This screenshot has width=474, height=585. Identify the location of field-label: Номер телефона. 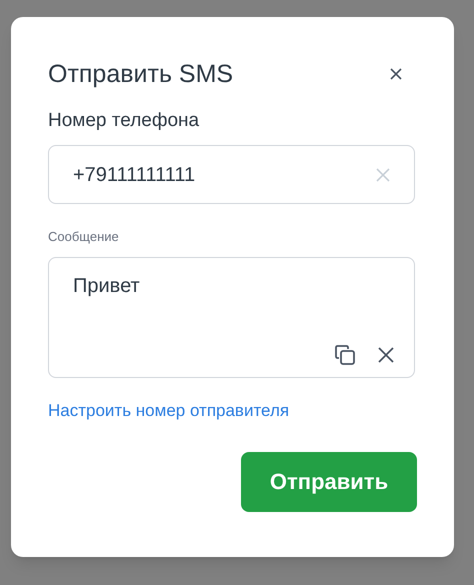
(124, 121).